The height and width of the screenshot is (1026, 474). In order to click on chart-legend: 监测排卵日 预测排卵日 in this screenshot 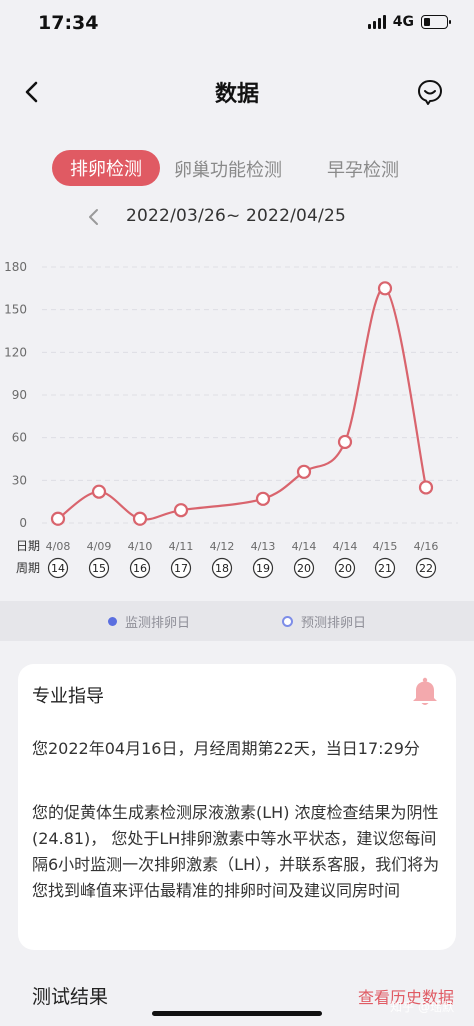, I will do `click(237, 621)`.